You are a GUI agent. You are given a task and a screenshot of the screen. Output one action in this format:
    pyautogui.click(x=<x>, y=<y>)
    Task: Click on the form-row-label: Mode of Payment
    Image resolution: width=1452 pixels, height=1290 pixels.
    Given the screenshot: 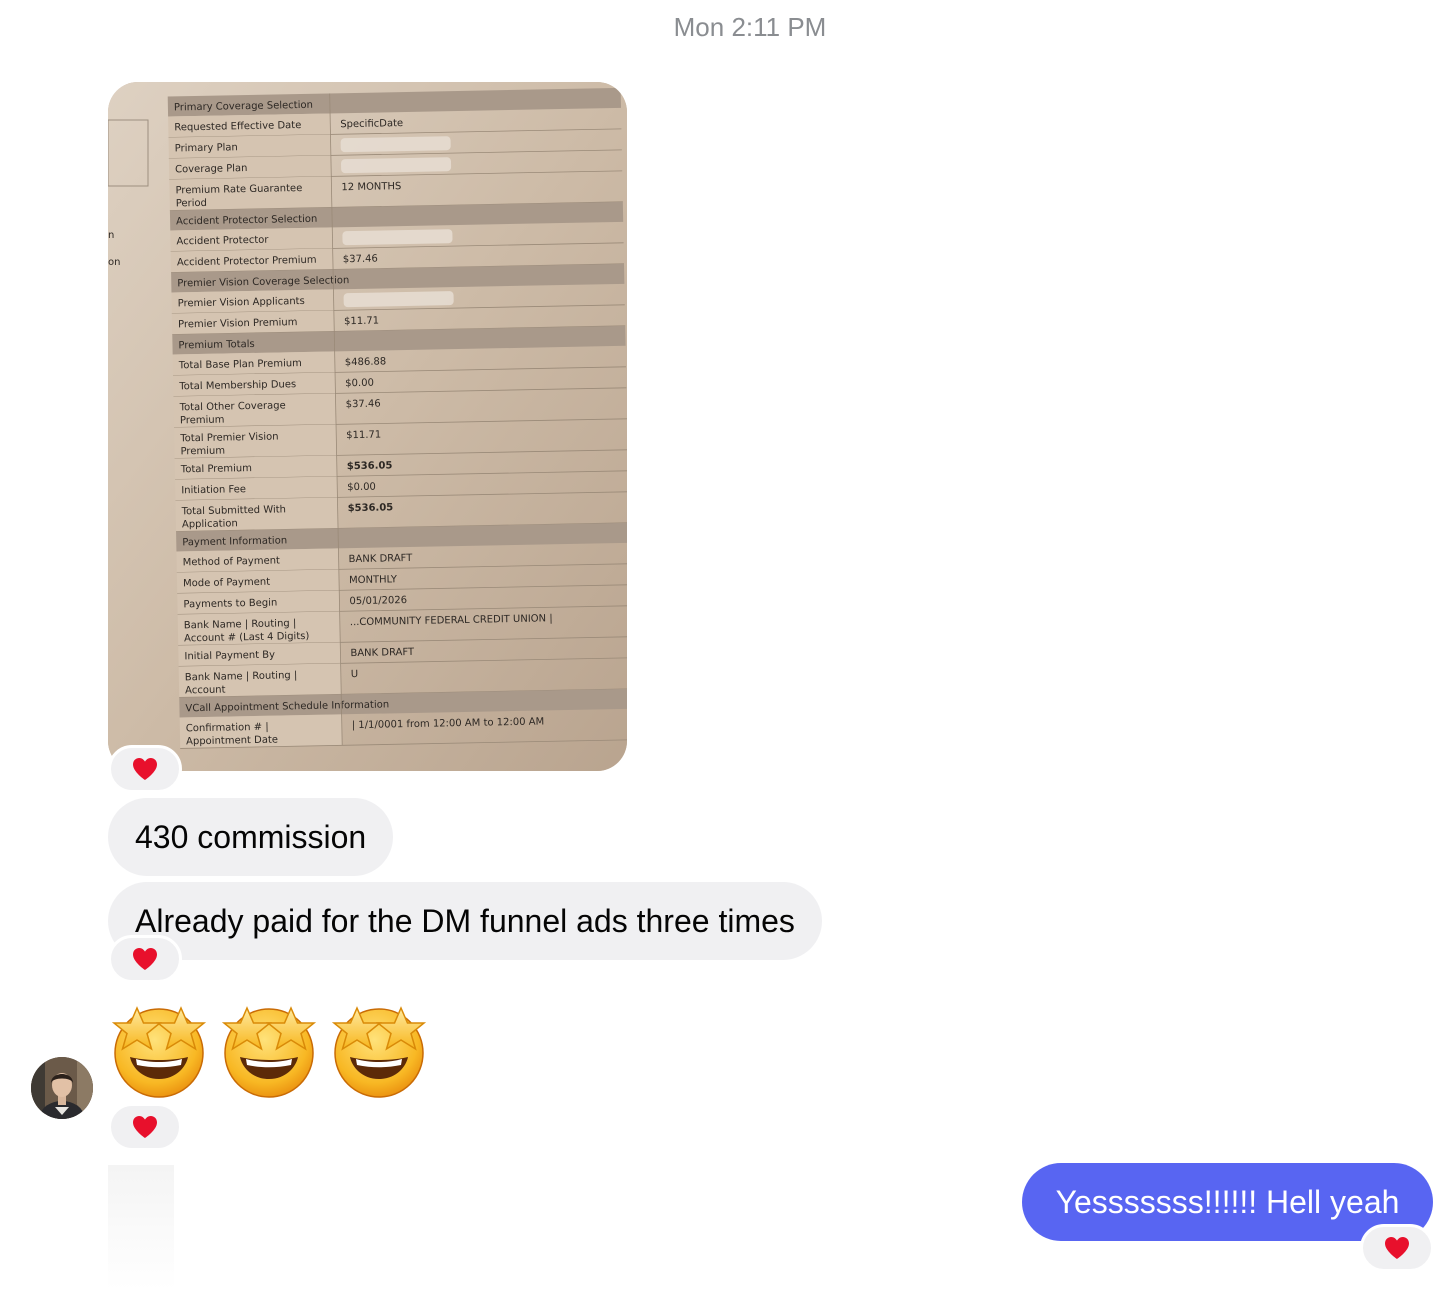 What is the action you would take?
    pyautogui.click(x=226, y=583)
    